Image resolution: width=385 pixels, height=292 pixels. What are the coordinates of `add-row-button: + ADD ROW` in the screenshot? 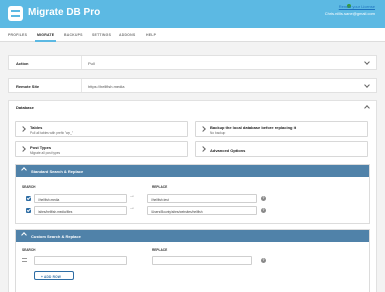 It's located at (54, 275).